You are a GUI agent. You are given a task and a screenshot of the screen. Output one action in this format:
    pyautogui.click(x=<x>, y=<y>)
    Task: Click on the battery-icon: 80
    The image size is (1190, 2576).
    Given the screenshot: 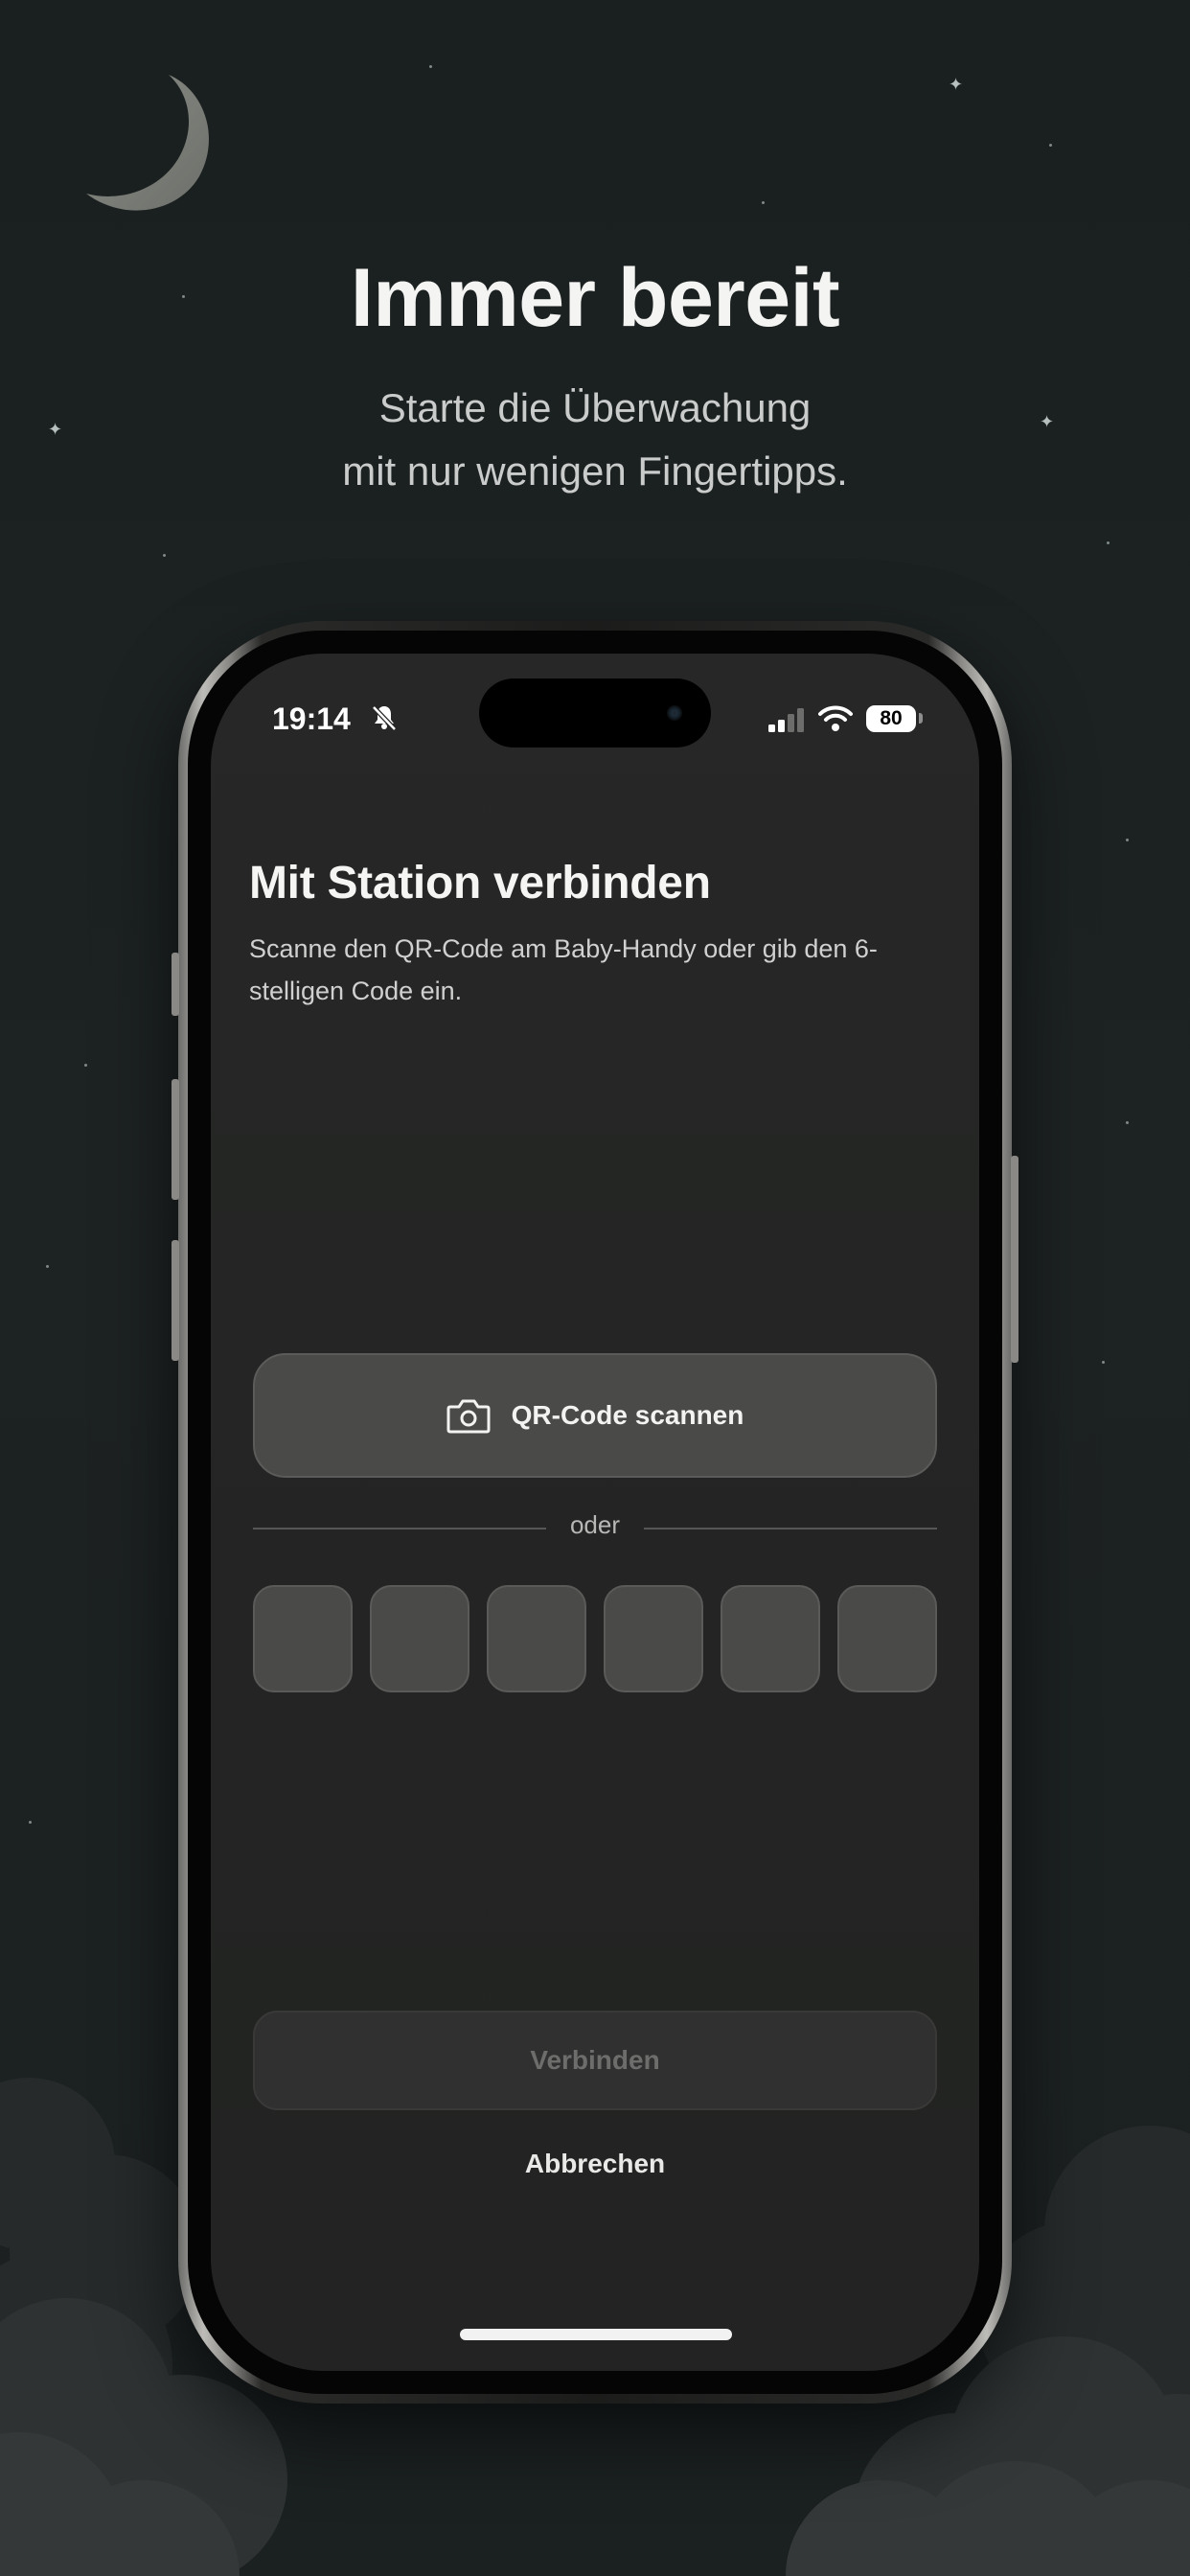 What is the action you would take?
    pyautogui.click(x=891, y=718)
    